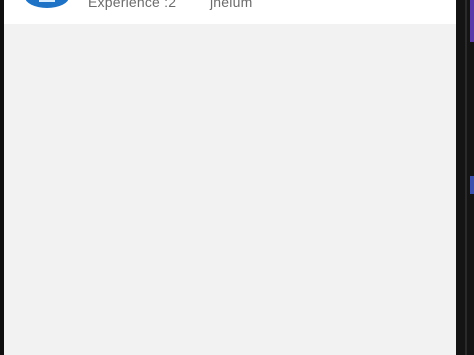  What do you see at coordinates (47, 4) in the screenshot?
I see `company-logo-icon` at bounding box center [47, 4].